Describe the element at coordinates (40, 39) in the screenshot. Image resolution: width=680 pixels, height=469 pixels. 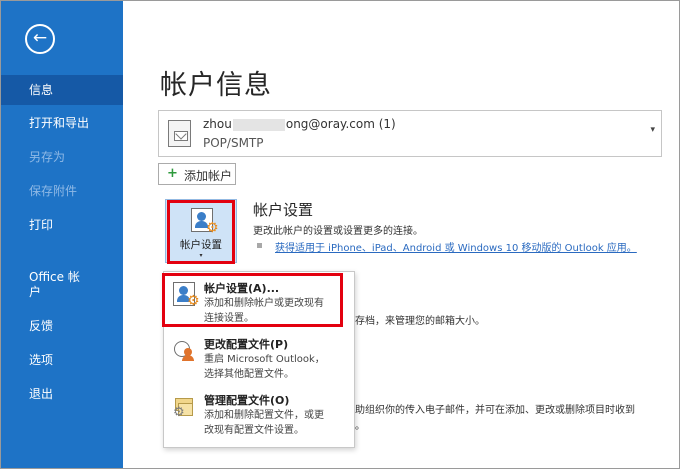
I see `back-arrow-icon: ←` at that location.